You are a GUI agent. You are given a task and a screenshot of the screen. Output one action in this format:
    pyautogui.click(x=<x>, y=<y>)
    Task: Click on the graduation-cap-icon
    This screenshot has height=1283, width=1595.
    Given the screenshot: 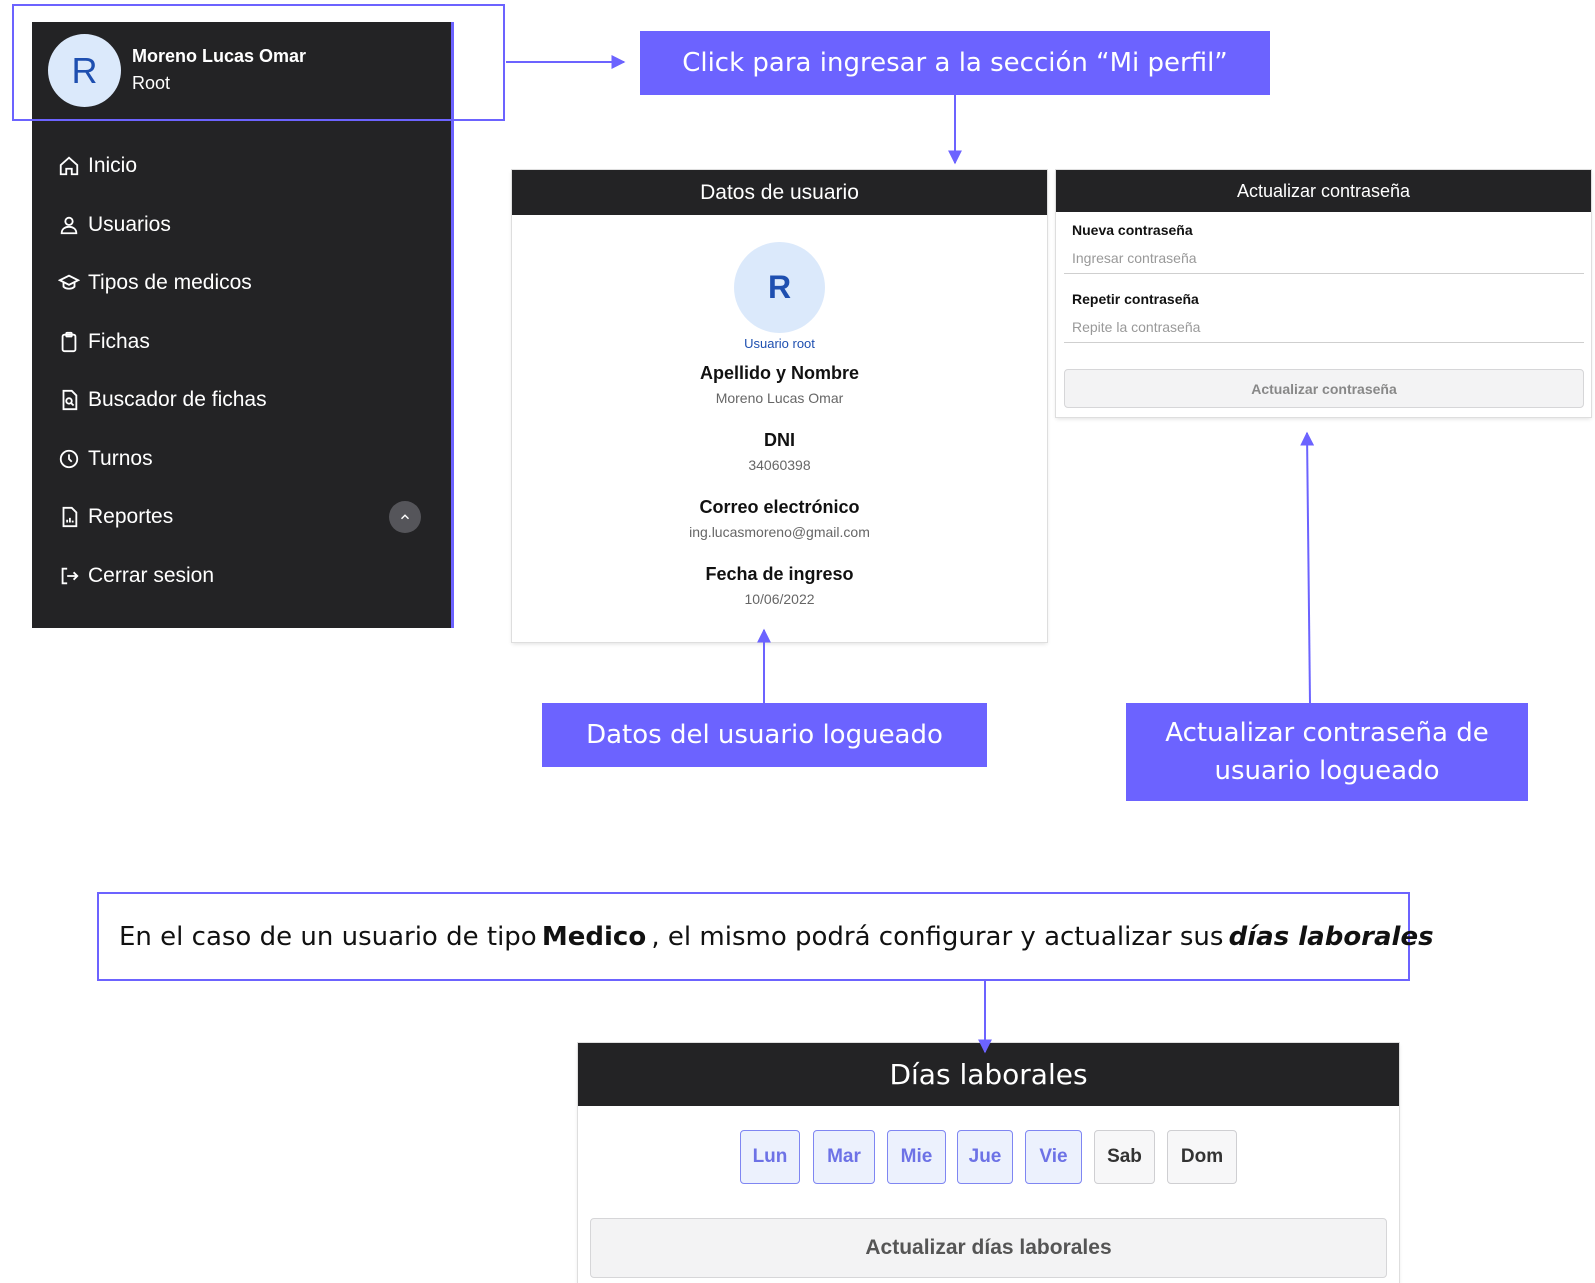 What is the action you would take?
    pyautogui.click(x=69, y=283)
    